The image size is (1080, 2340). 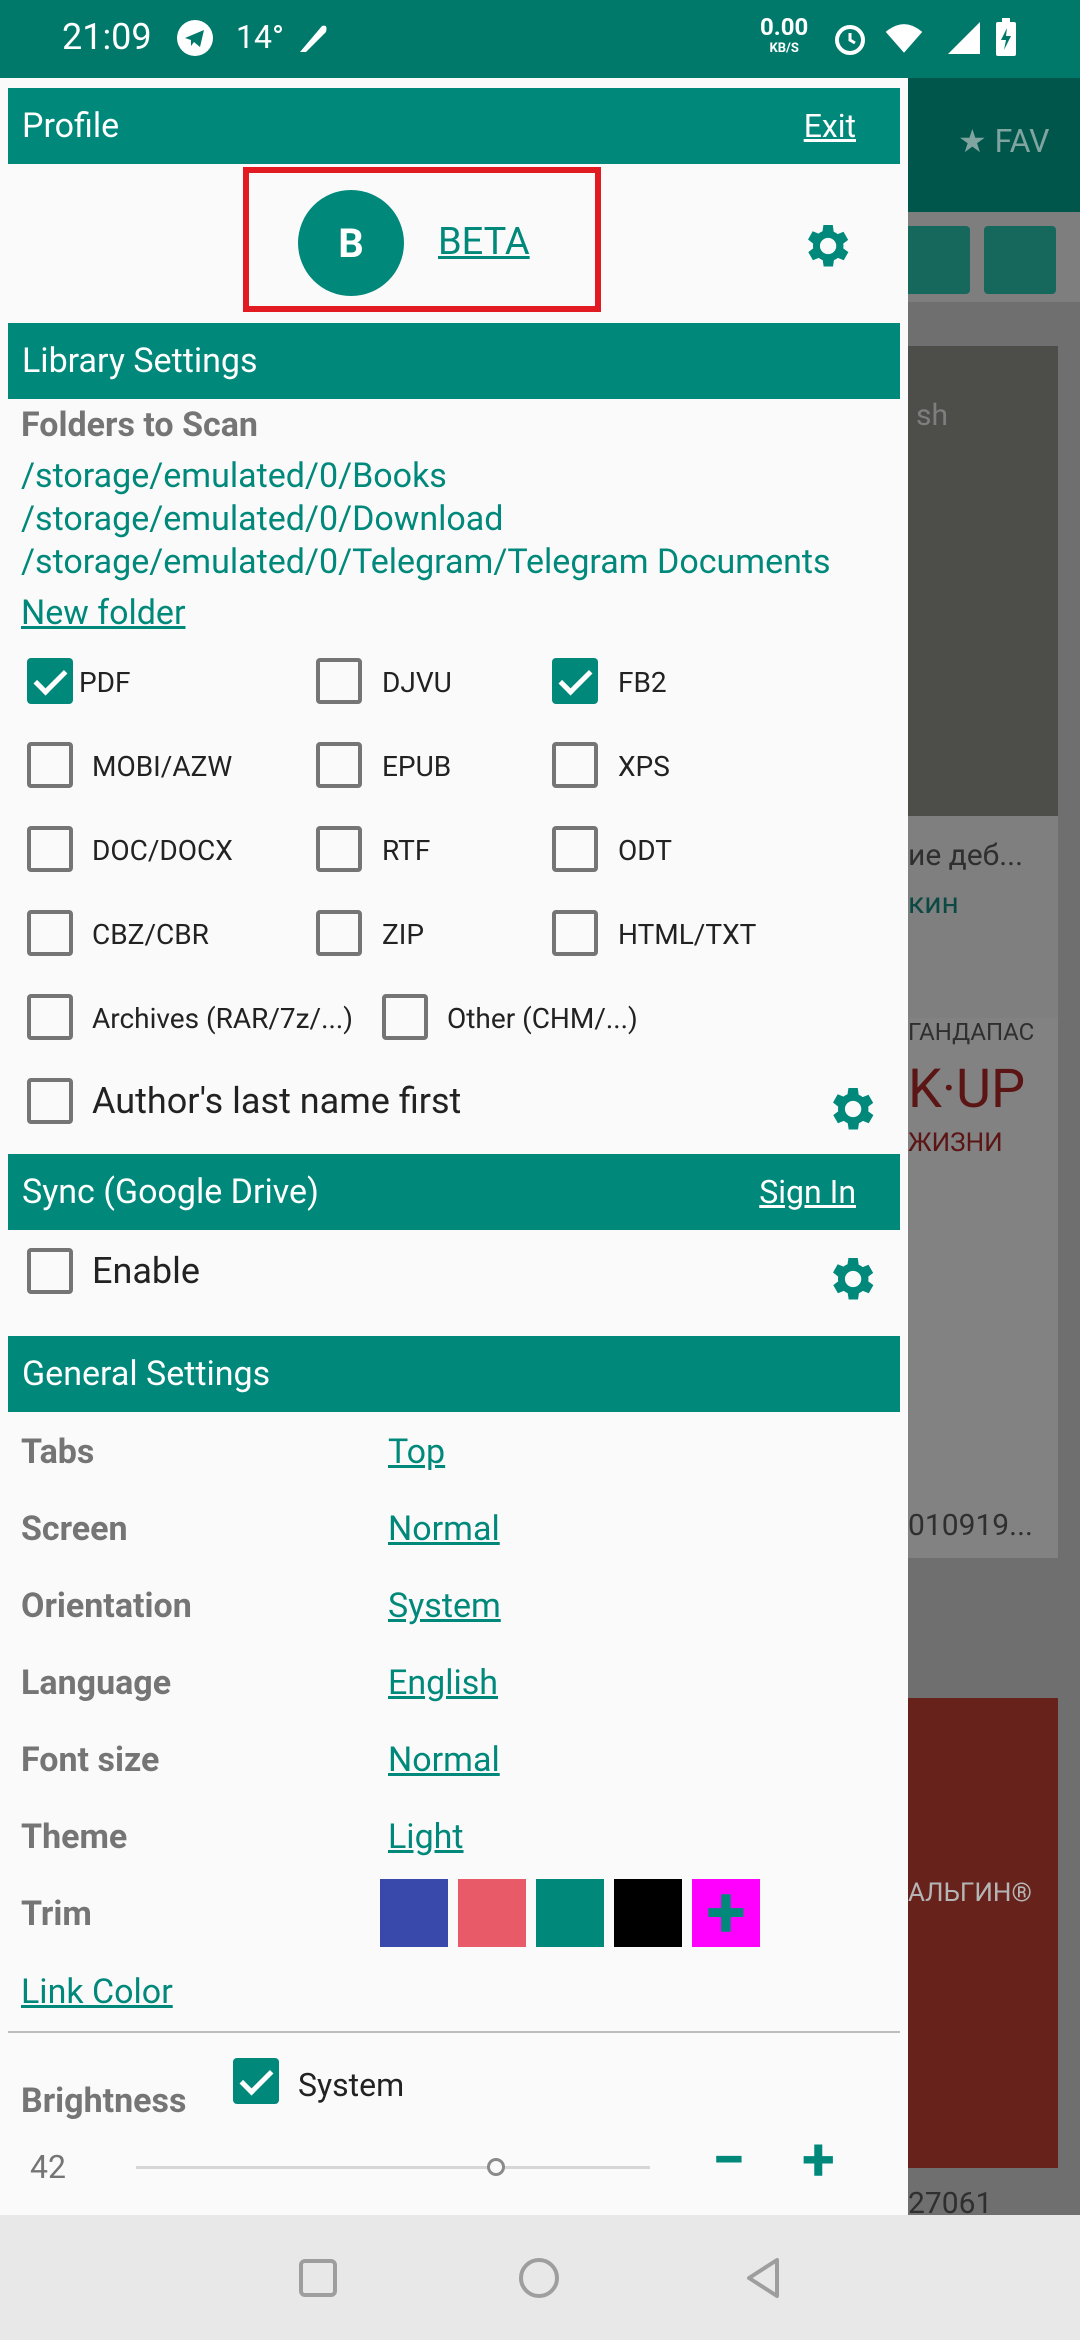 What do you see at coordinates (826, 246) in the screenshot?
I see `profile-settings-gear-icon` at bounding box center [826, 246].